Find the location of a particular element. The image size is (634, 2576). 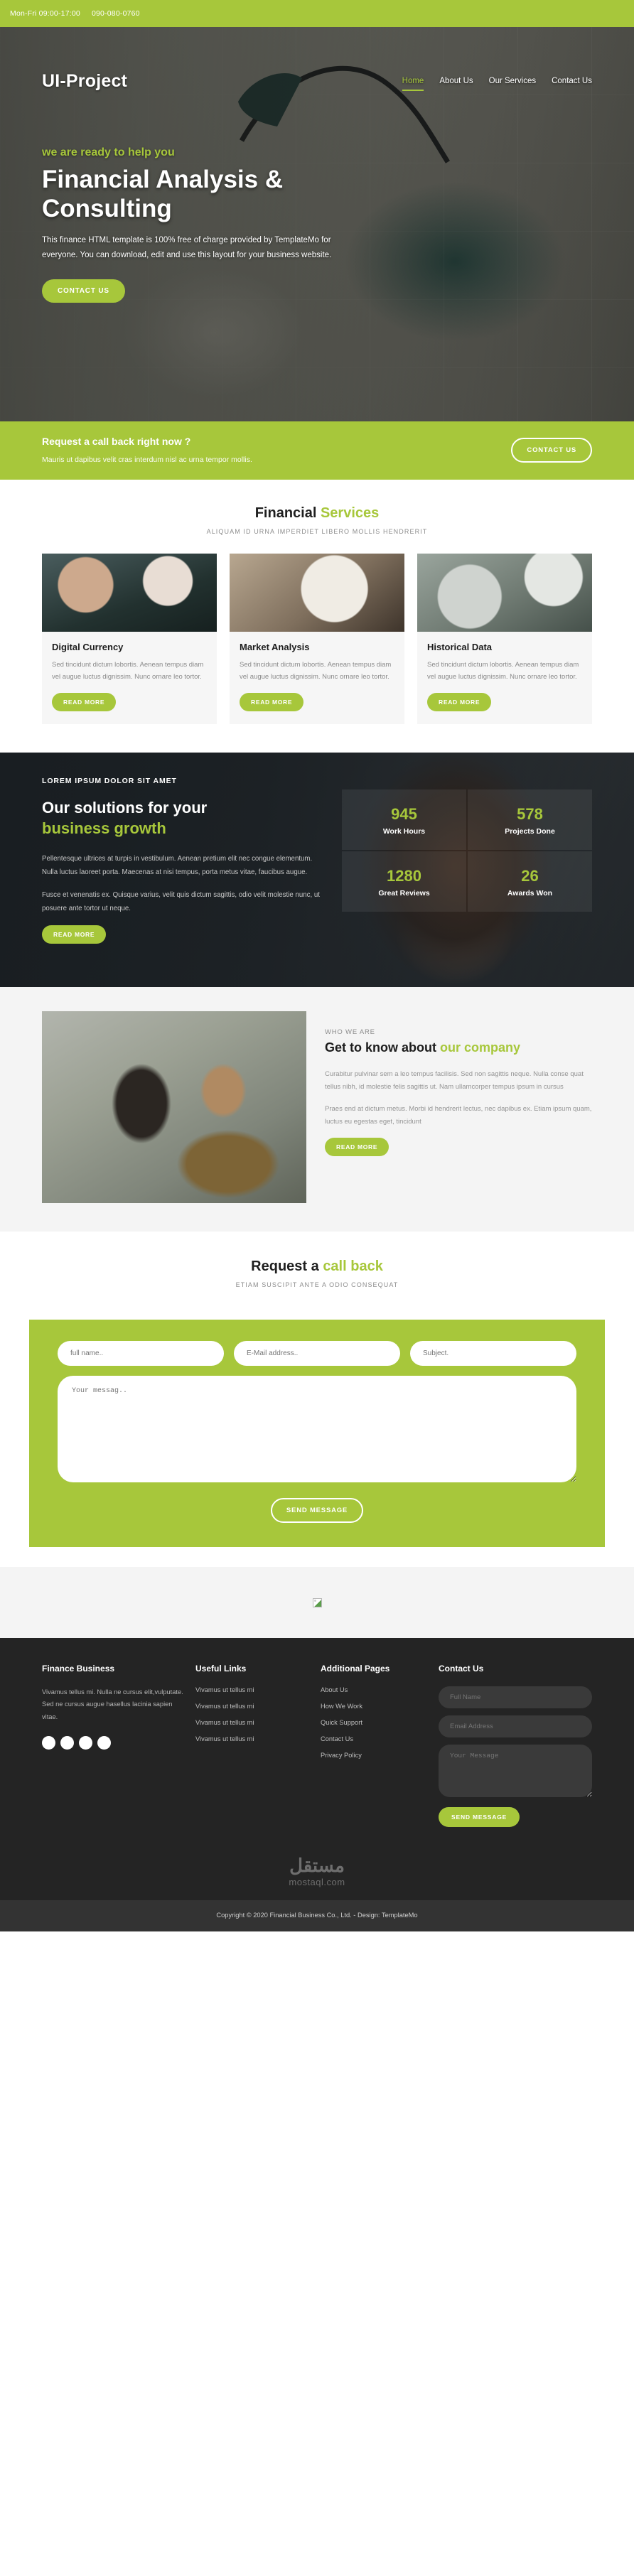

footer-full-name-input is located at coordinates (515, 1698).